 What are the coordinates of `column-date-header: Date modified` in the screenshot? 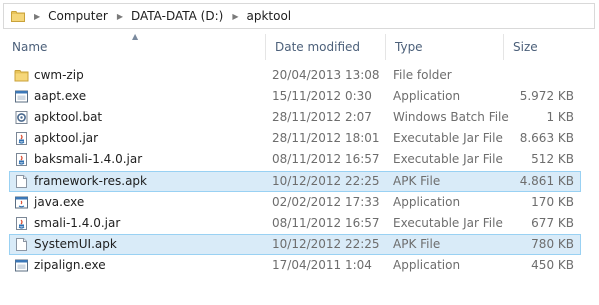 It's located at (325, 47).